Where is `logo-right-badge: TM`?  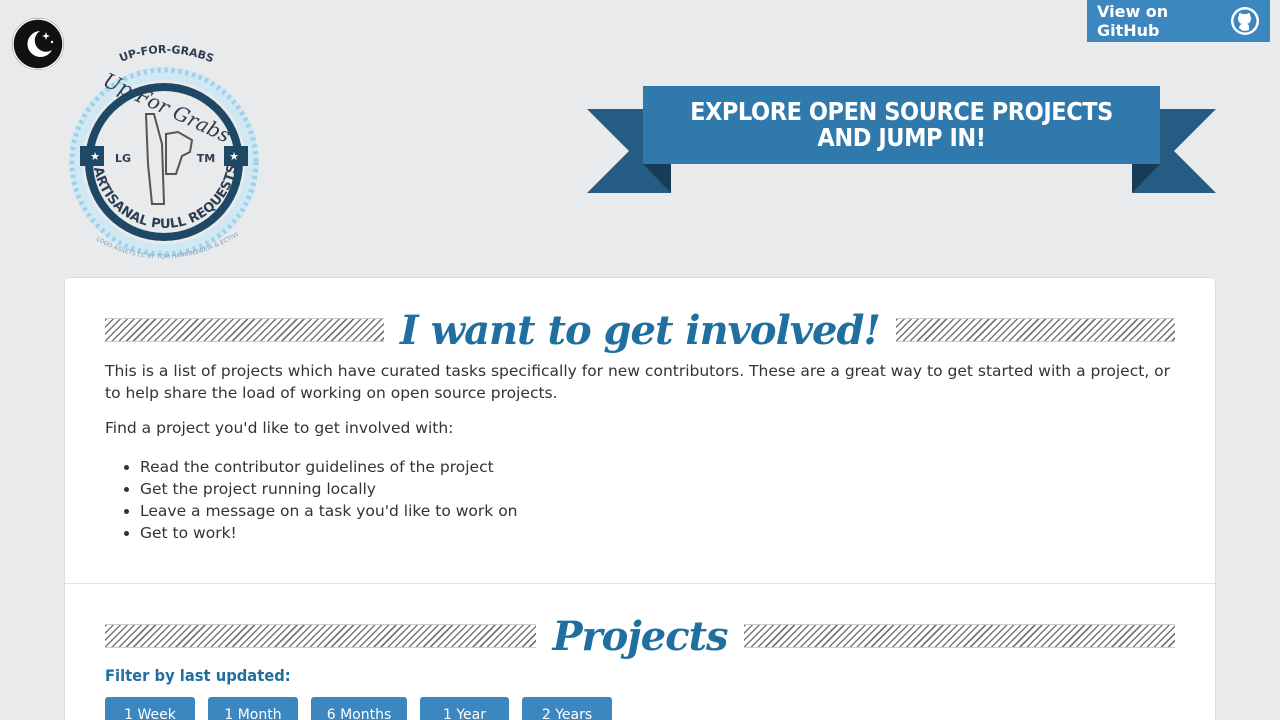
logo-right-badge: TM is located at coordinates (206, 158).